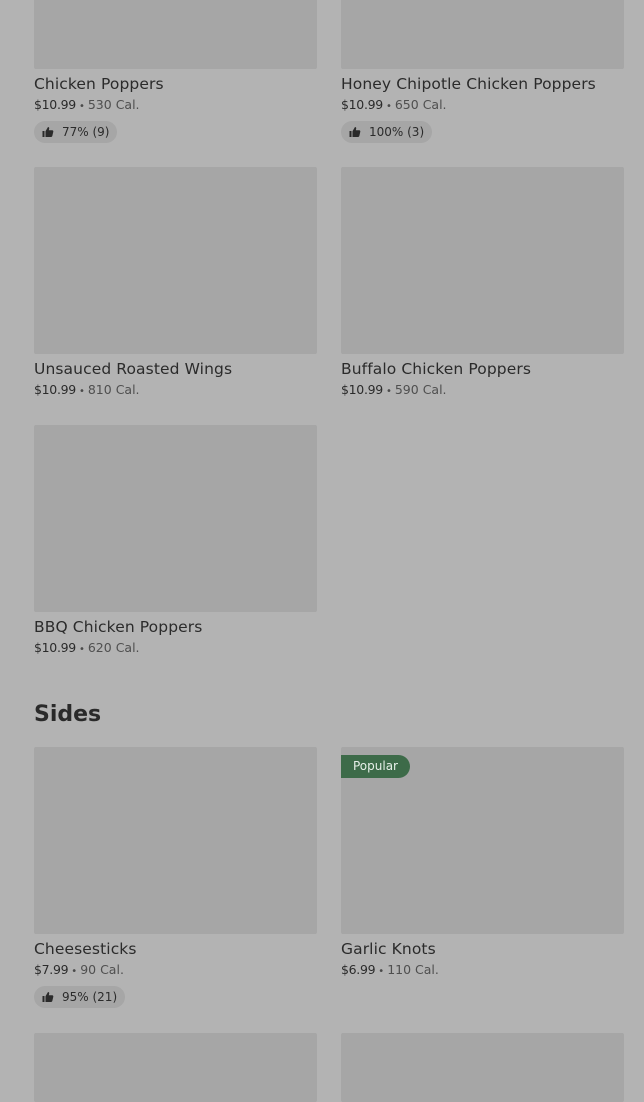  What do you see at coordinates (482, 106) in the screenshot?
I see `item-meta: $10.99 • 650 Cal.` at bounding box center [482, 106].